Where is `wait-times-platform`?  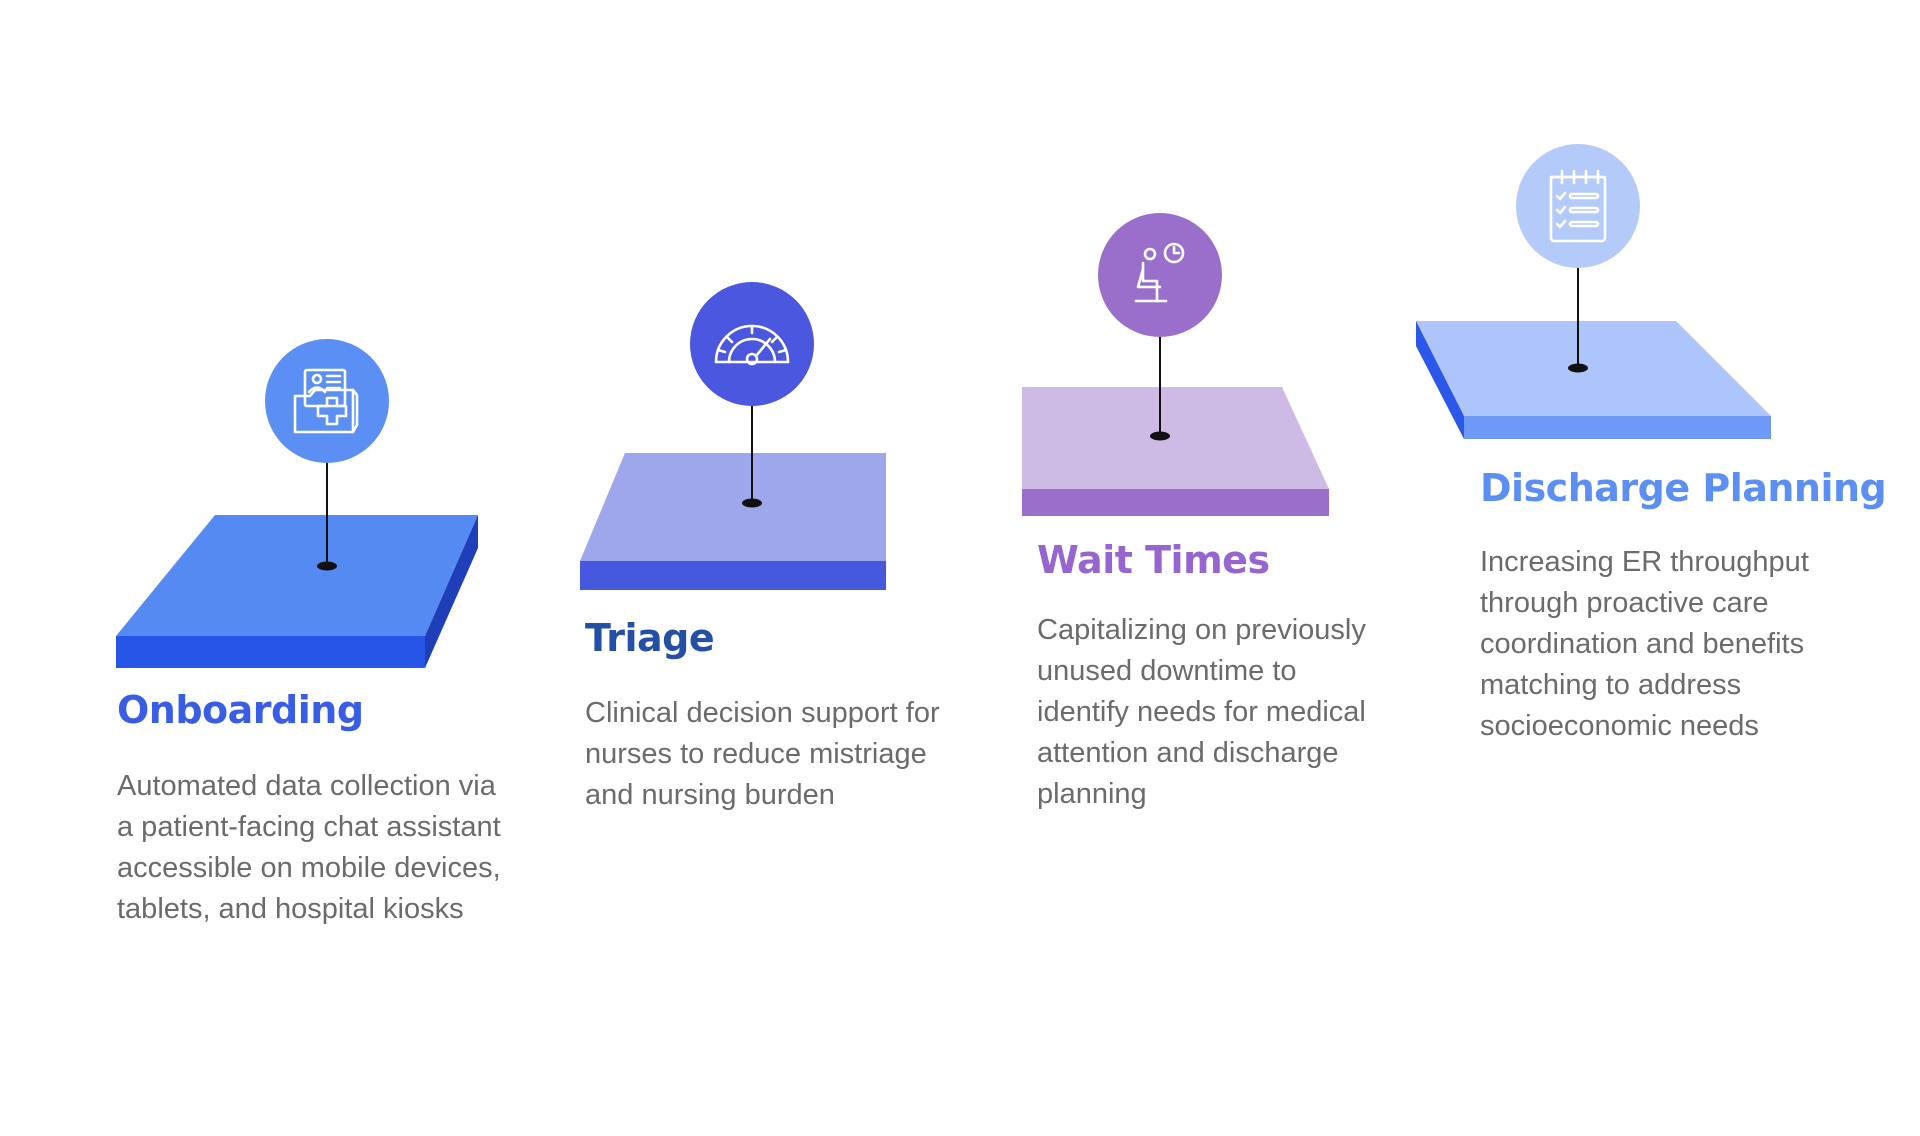 wait-times-platform is located at coordinates (1175, 451).